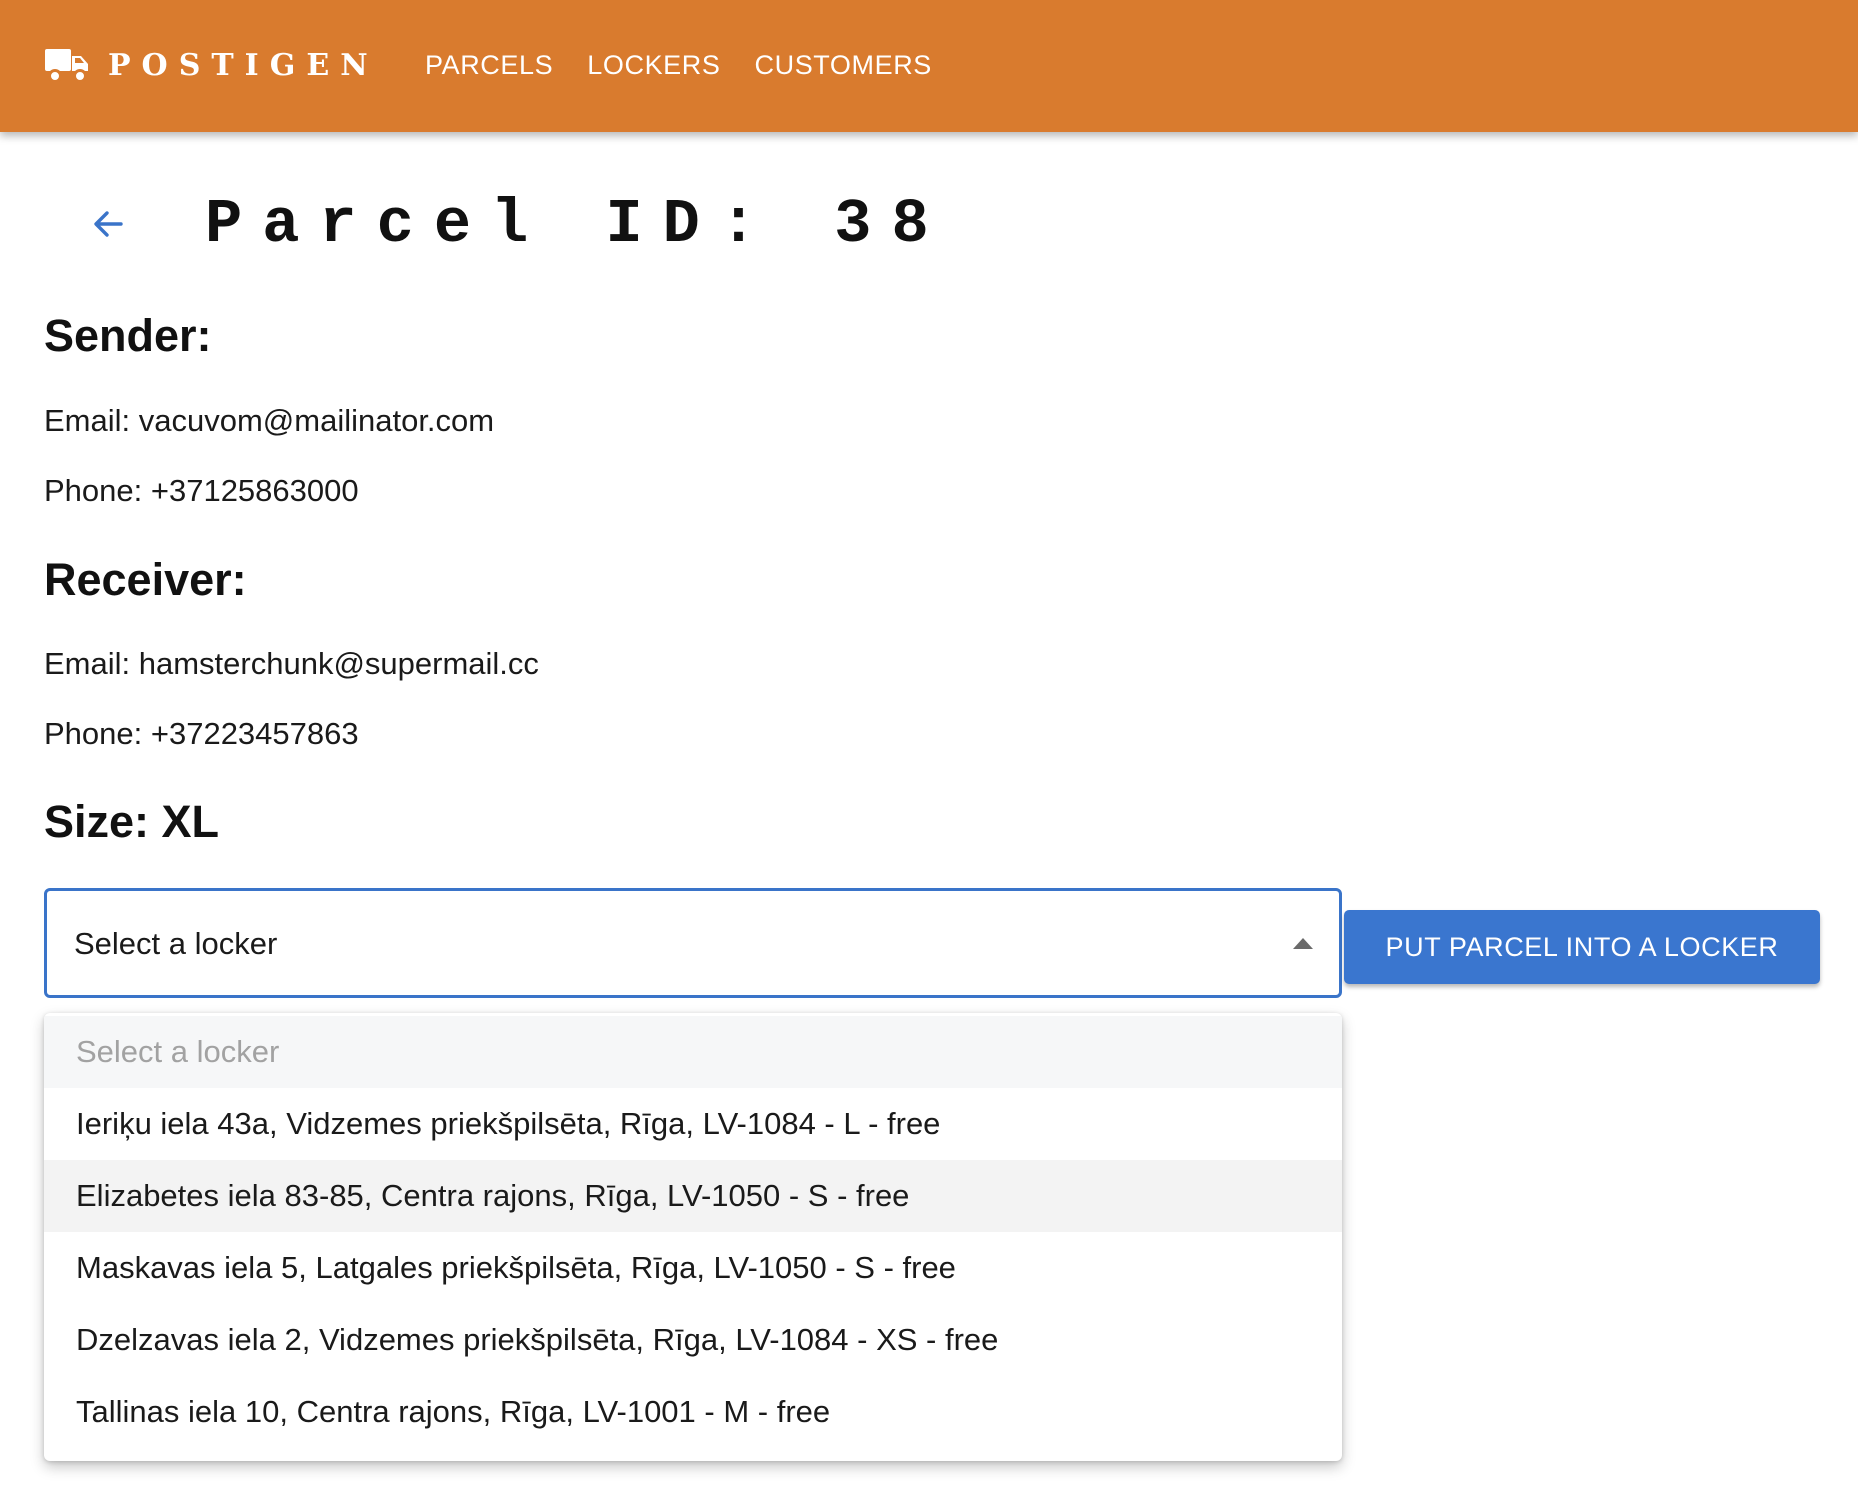 This screenshot has height=1502, width=1858. Describe the element at coordinates (489, 65) in the screenshot. I see `nav-parcels-link: PARCELS` at that location.